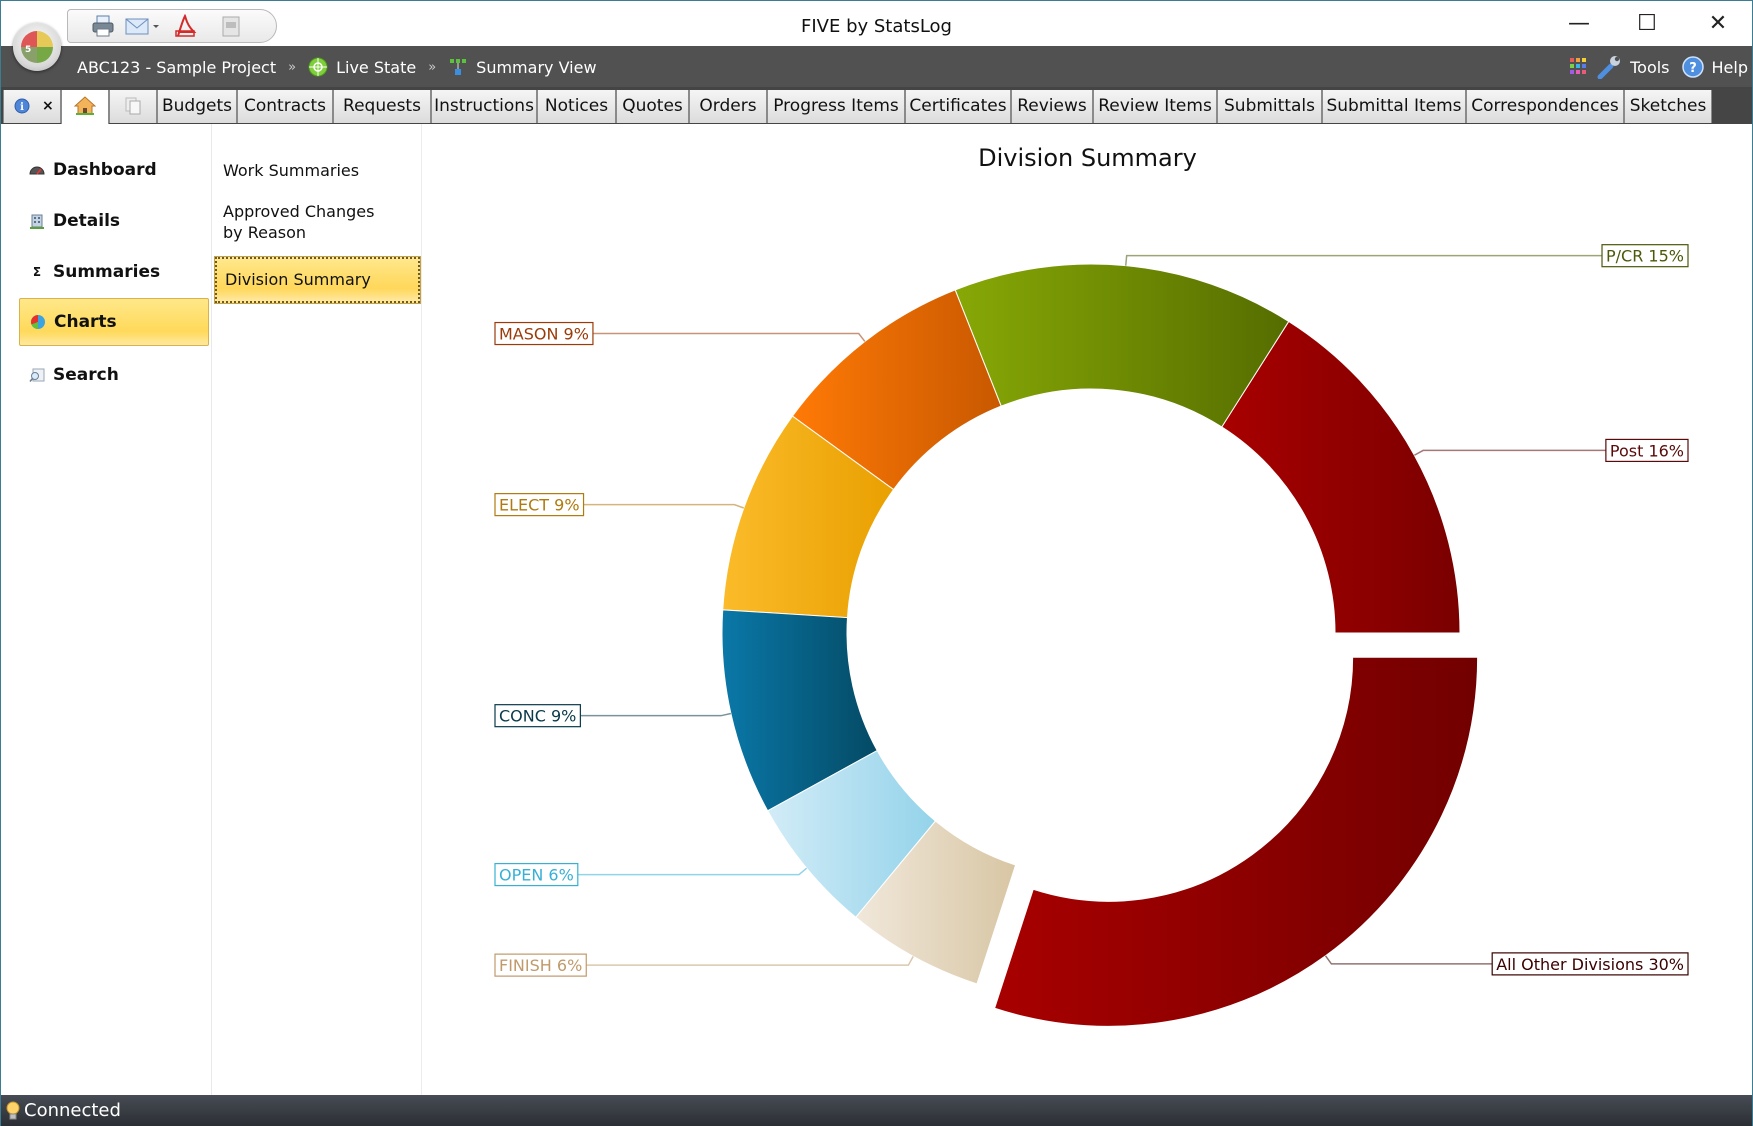 This screenshot has height=1126, width=1753. I want to click on chart-list-item-approved-changes: Approved Changes by Reason, so click(308, 222).